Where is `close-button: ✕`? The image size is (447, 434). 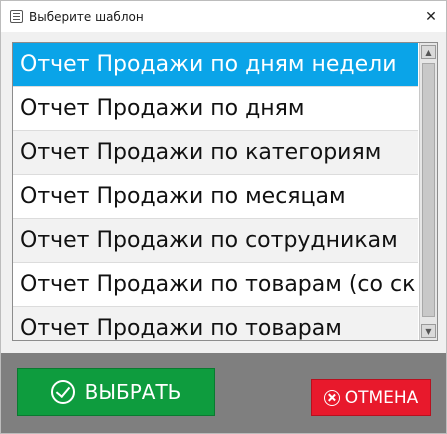
close-button: ✕ is located at coordinates (431, 16).